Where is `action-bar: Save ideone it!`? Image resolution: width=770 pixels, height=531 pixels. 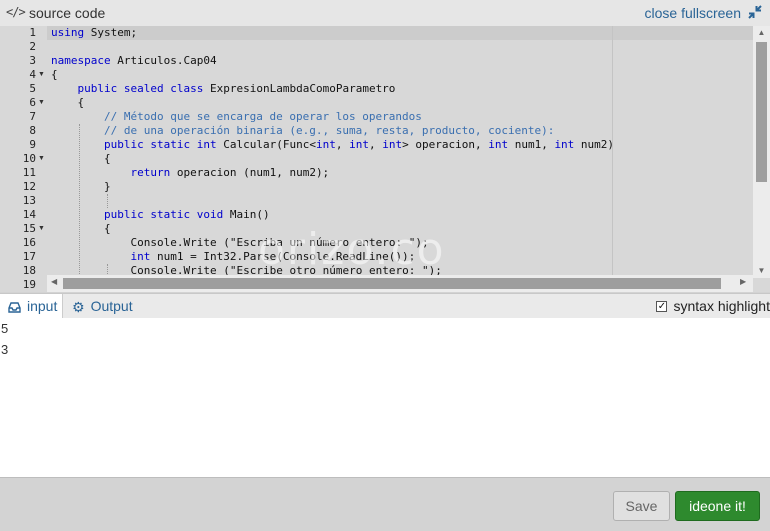 action-bar: Save ideone it! is located at coordinates (385, 505).